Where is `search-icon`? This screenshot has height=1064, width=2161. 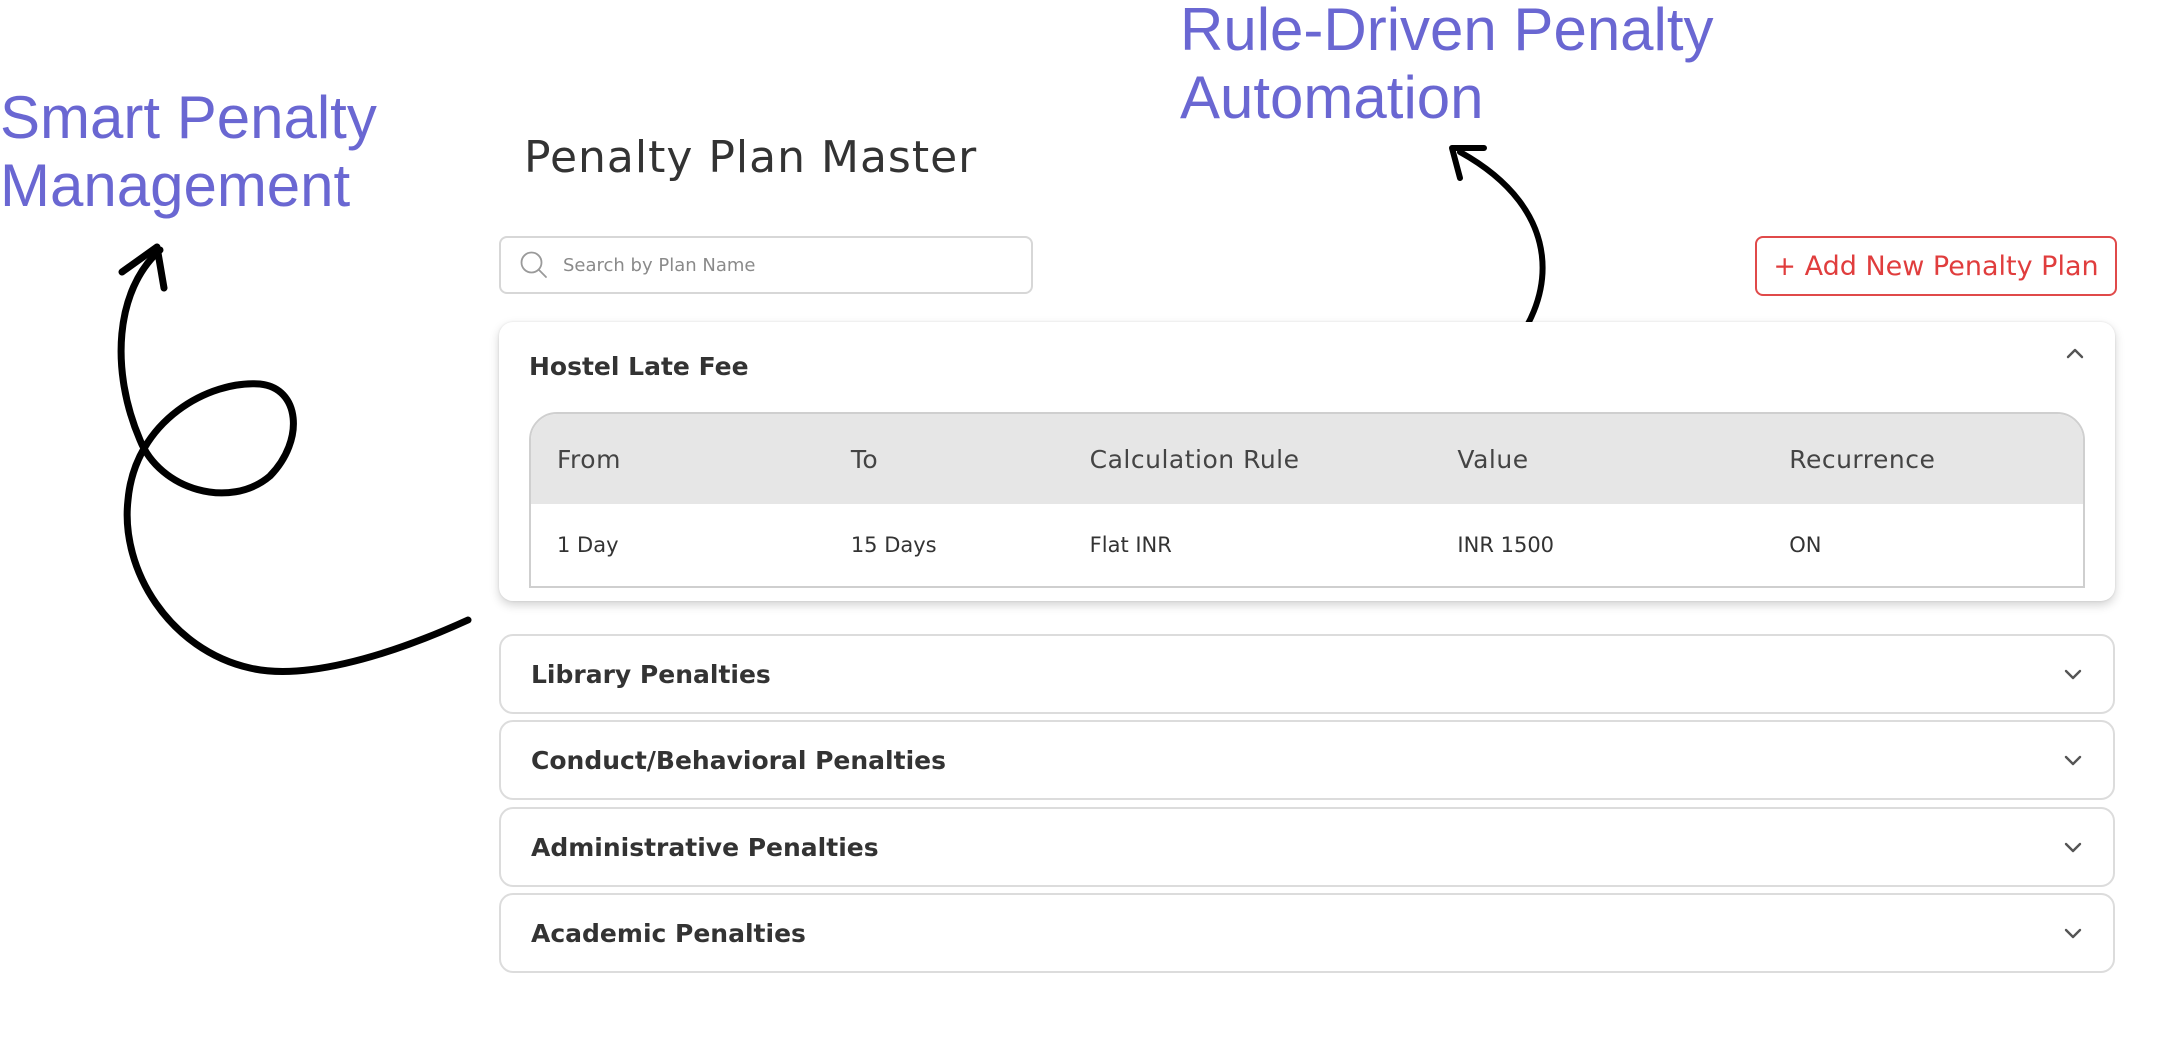 search-icon is located at coordinates (534, 265).